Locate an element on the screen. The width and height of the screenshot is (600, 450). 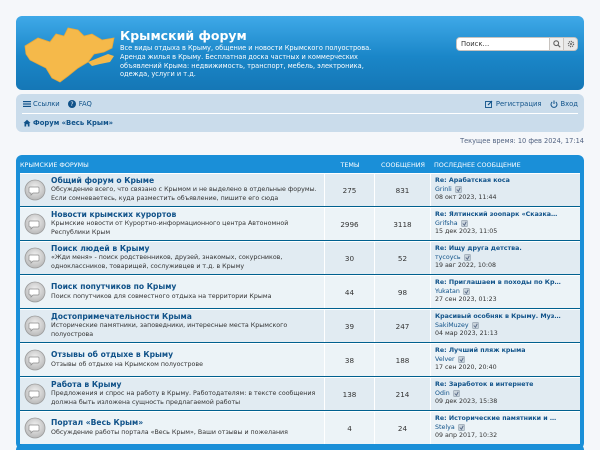
power-icon is located at coordinates (553, 103).